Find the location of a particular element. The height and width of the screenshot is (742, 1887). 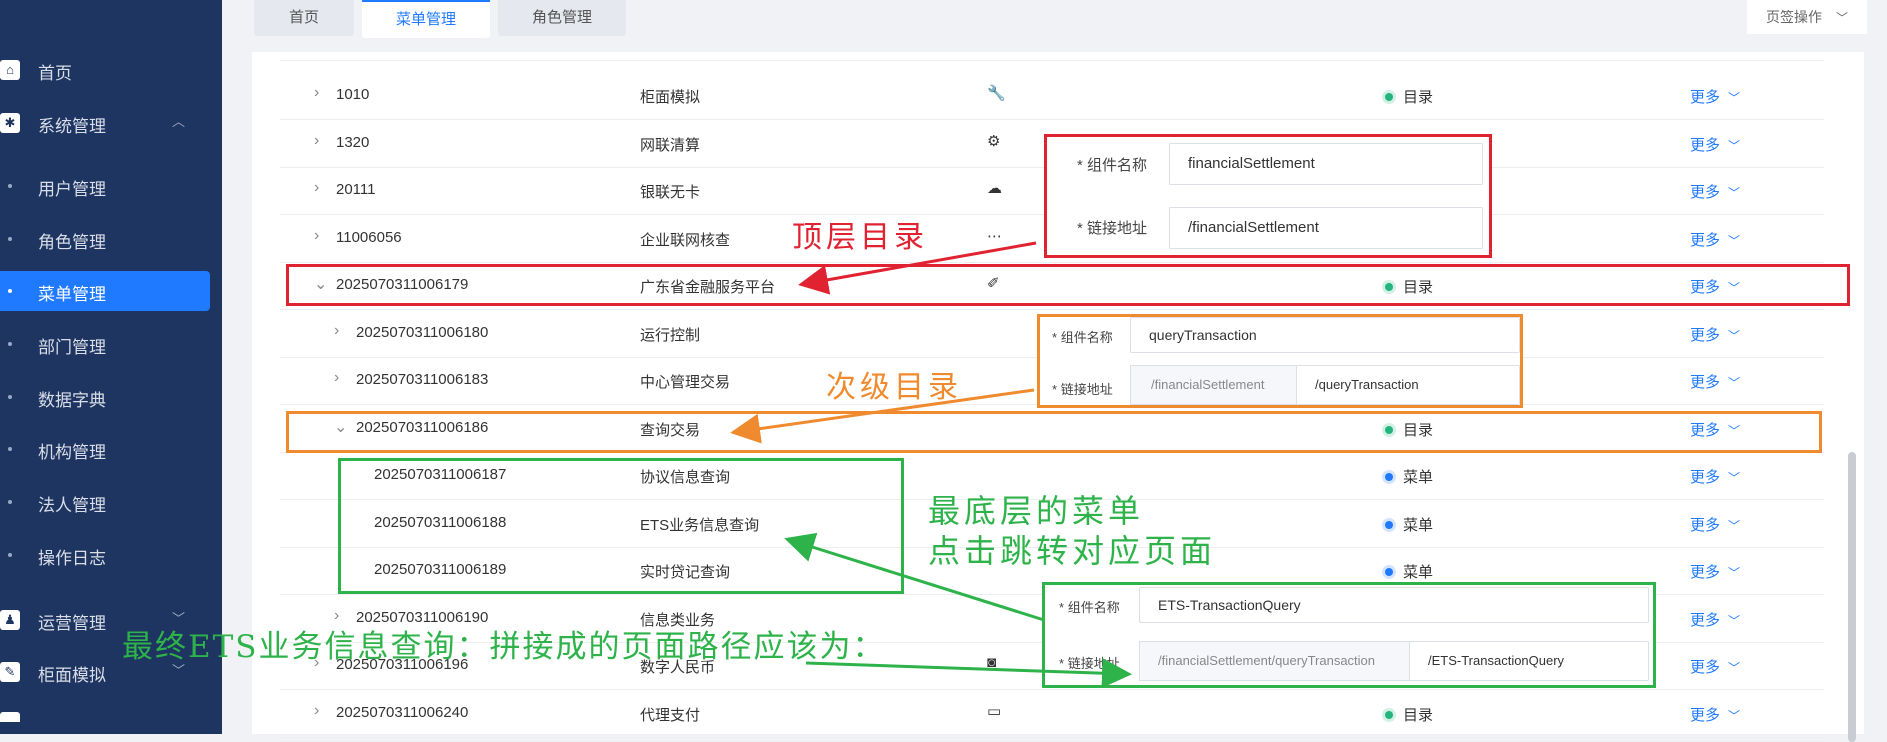

final-path-arrow is located at coordinates (968, 673).